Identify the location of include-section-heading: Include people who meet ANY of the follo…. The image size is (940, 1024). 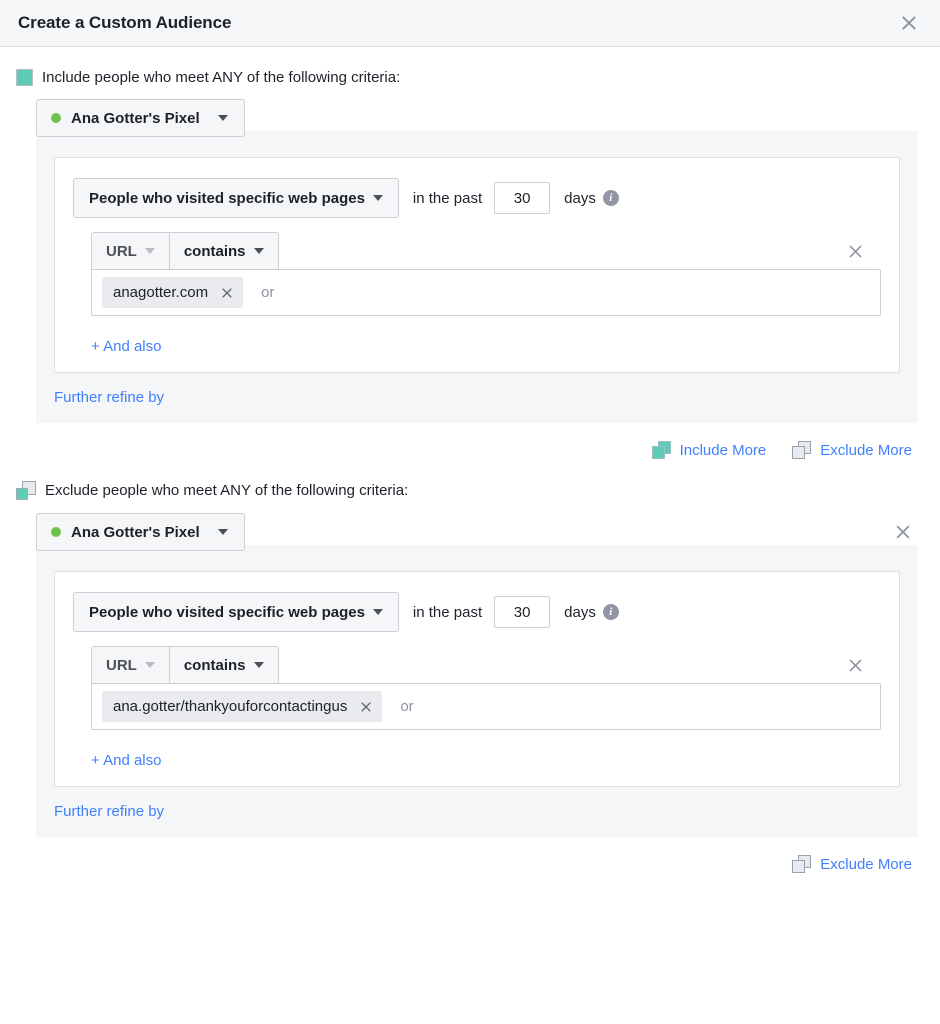
(470, 73).